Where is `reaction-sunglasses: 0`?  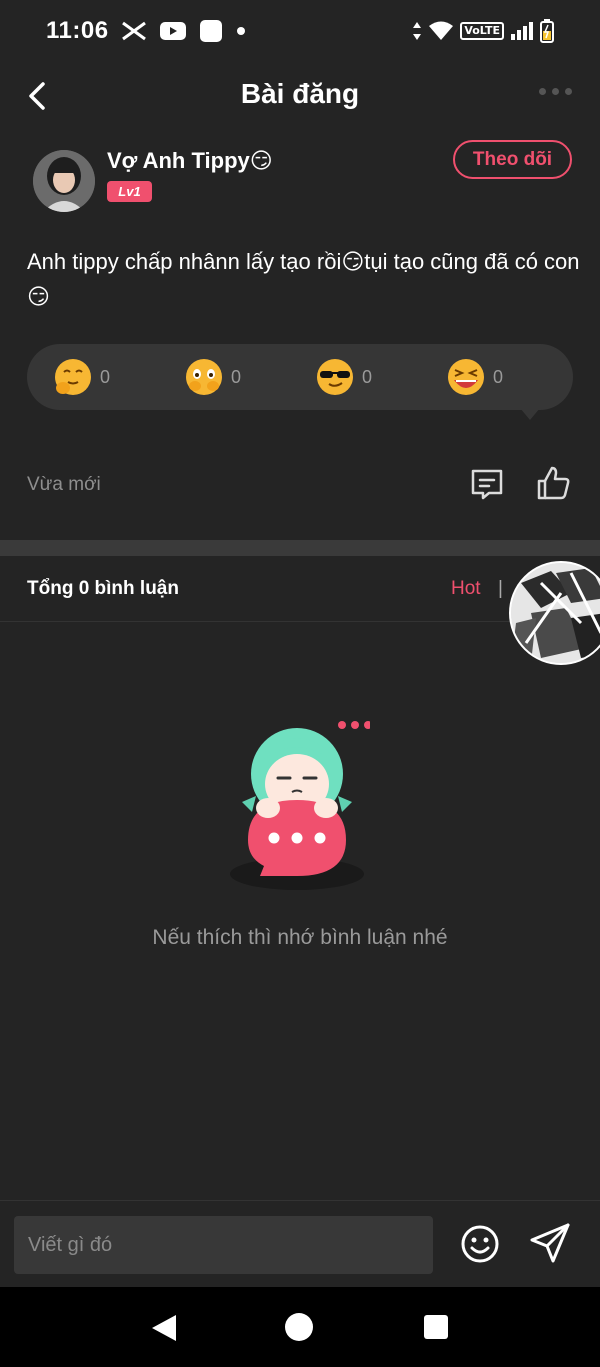
reaction-sunglasses: 0 is located at coordinates (343, 377).